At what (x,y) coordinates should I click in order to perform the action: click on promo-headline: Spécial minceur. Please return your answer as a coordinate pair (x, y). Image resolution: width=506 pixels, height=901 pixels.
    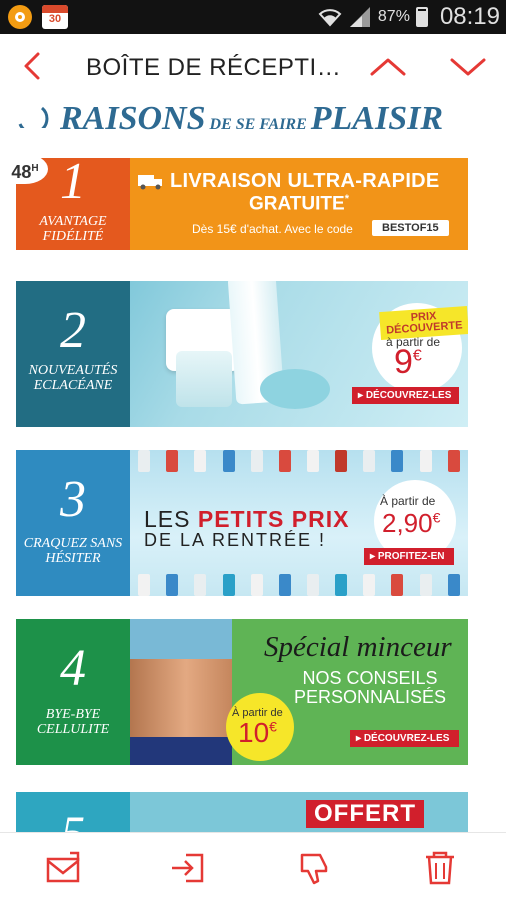
    Looking at the image, I should click on (358, 647).